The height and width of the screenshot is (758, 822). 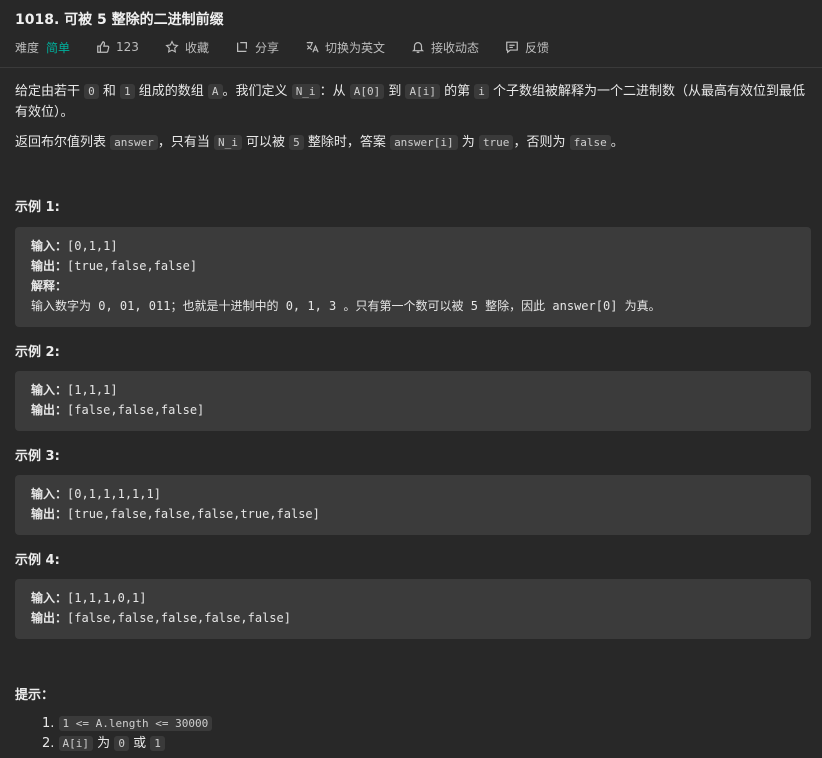 What do you see at coordinates (496, 142) in the screenshot?
I see `inline-code: true` at bounding box center [496, 142].